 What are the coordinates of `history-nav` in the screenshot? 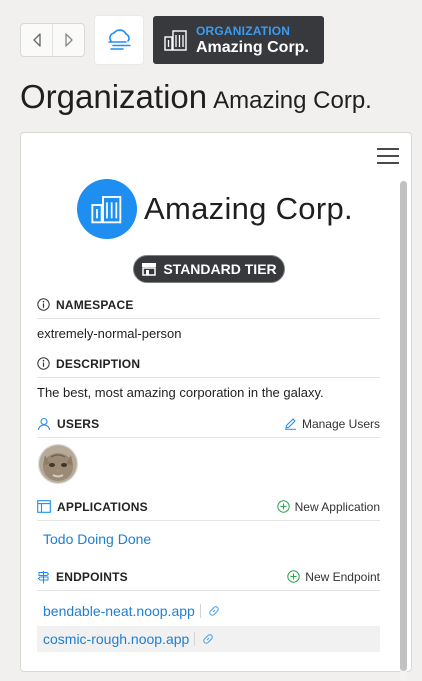 It's located at (52, 40).